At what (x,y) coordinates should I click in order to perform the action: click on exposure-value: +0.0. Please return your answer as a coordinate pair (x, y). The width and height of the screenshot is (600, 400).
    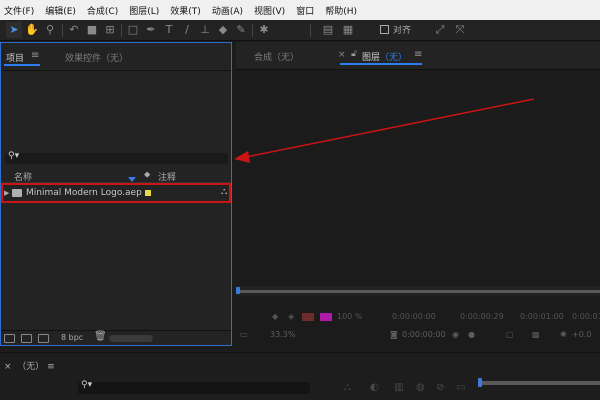
    Looking at the image, I should click on (581, 334).